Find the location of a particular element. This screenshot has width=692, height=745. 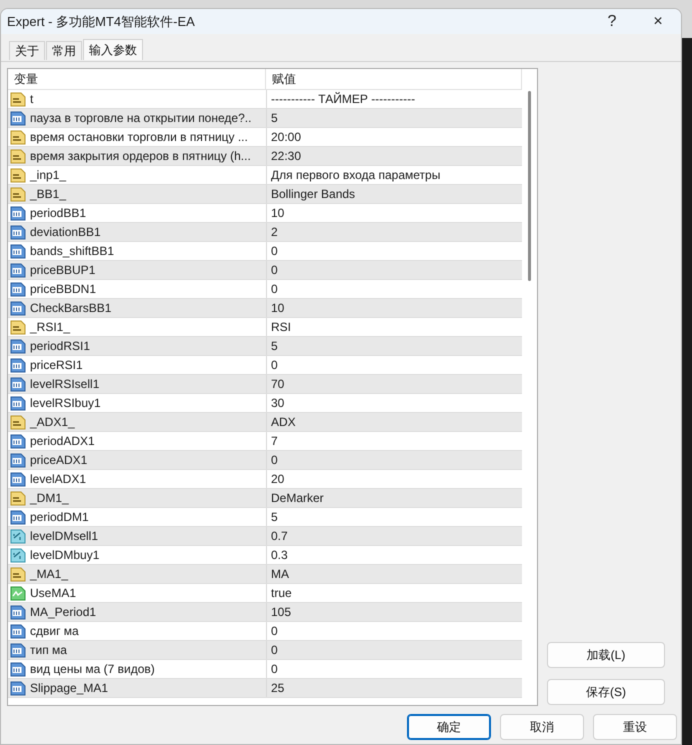

dialog-button: 取消 is located at coordinates (542, 727).